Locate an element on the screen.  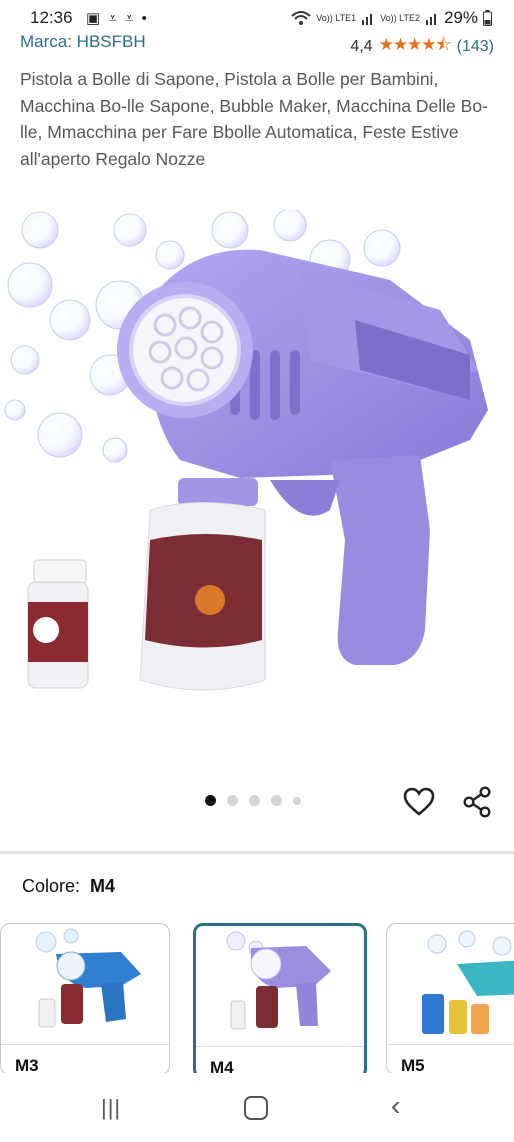
color-selector-label: Colore: M4 is located at coordinates (68, 886).